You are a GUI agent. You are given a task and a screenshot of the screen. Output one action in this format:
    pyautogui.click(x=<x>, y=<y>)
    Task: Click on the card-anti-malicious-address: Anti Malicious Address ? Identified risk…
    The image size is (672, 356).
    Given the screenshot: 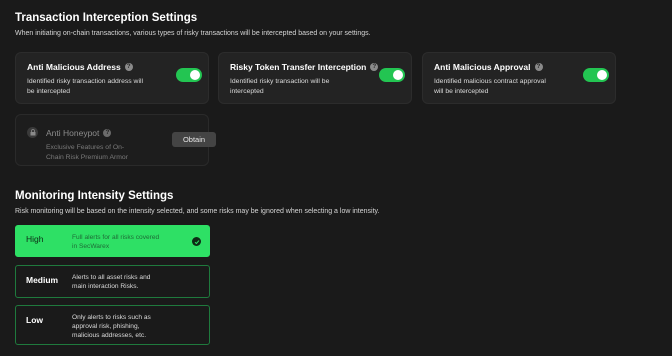 What is the action you would take?
    pyautogui.click(x=112, y=78)
    